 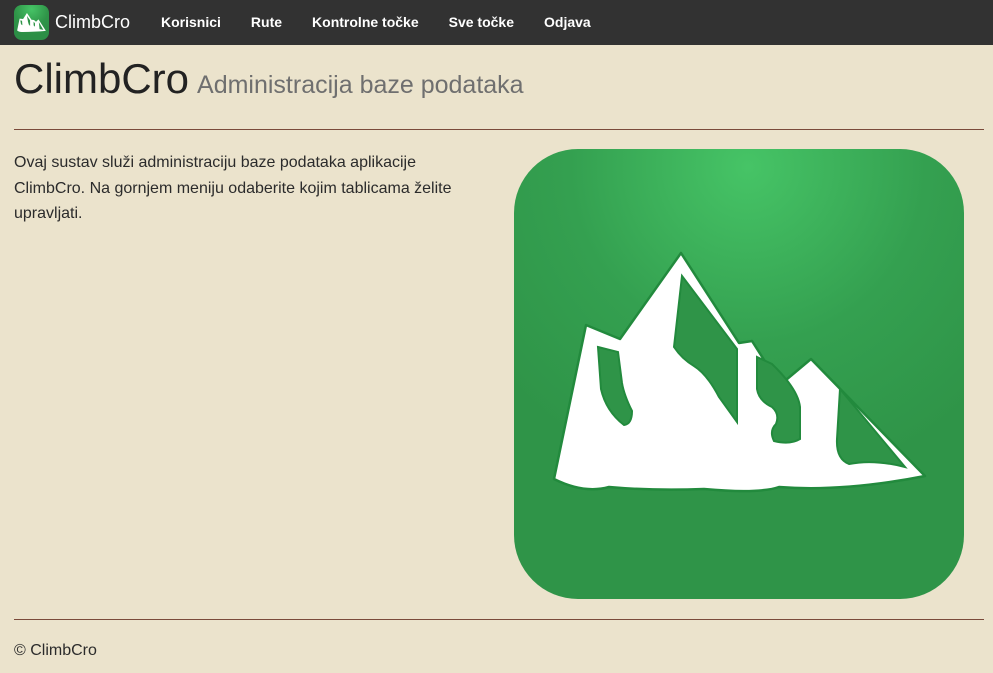 I want to click on brand-link: ClimbCro, so click(x=65, y=22).